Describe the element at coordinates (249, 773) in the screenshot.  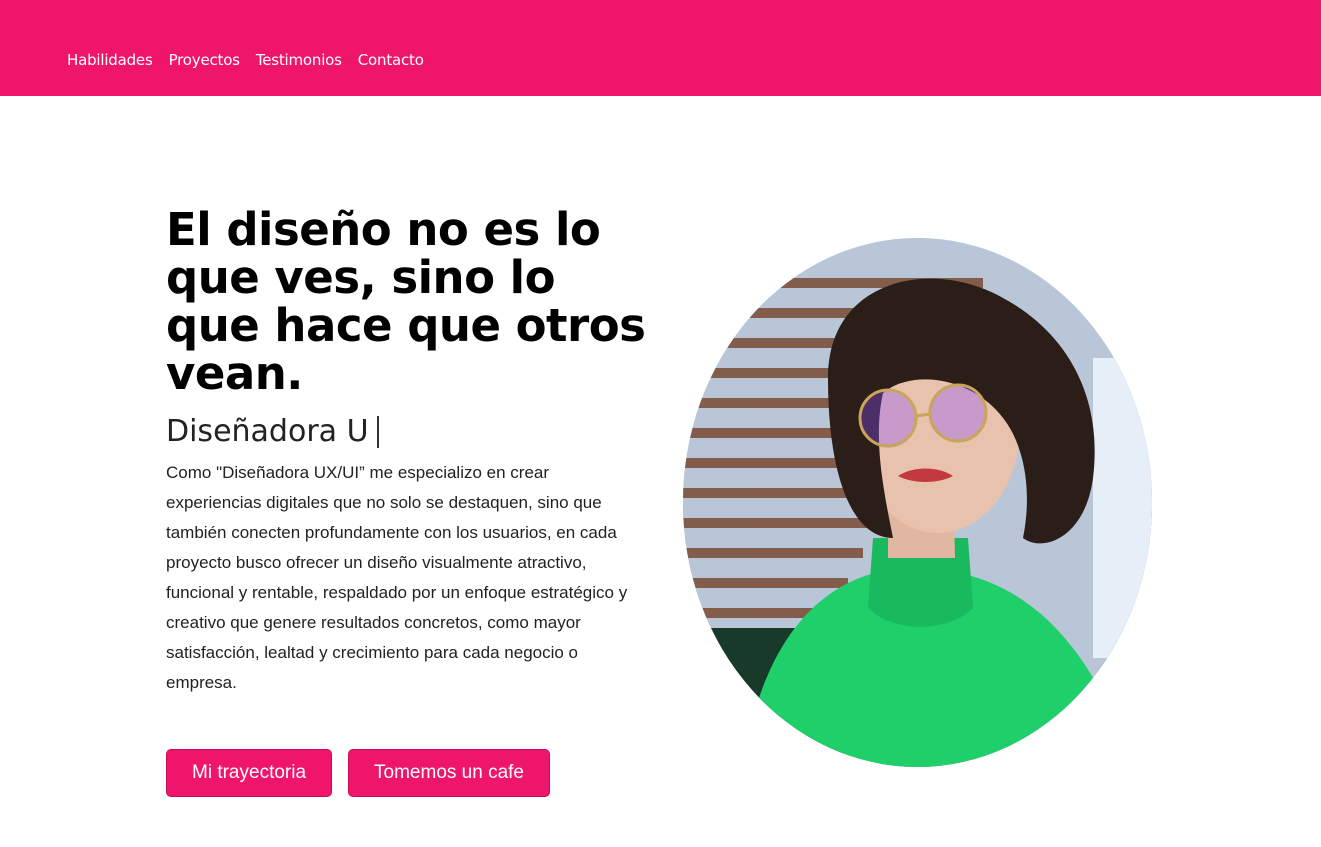
I see `mi-trayectoria-button: Mi trayectoria` at that location.